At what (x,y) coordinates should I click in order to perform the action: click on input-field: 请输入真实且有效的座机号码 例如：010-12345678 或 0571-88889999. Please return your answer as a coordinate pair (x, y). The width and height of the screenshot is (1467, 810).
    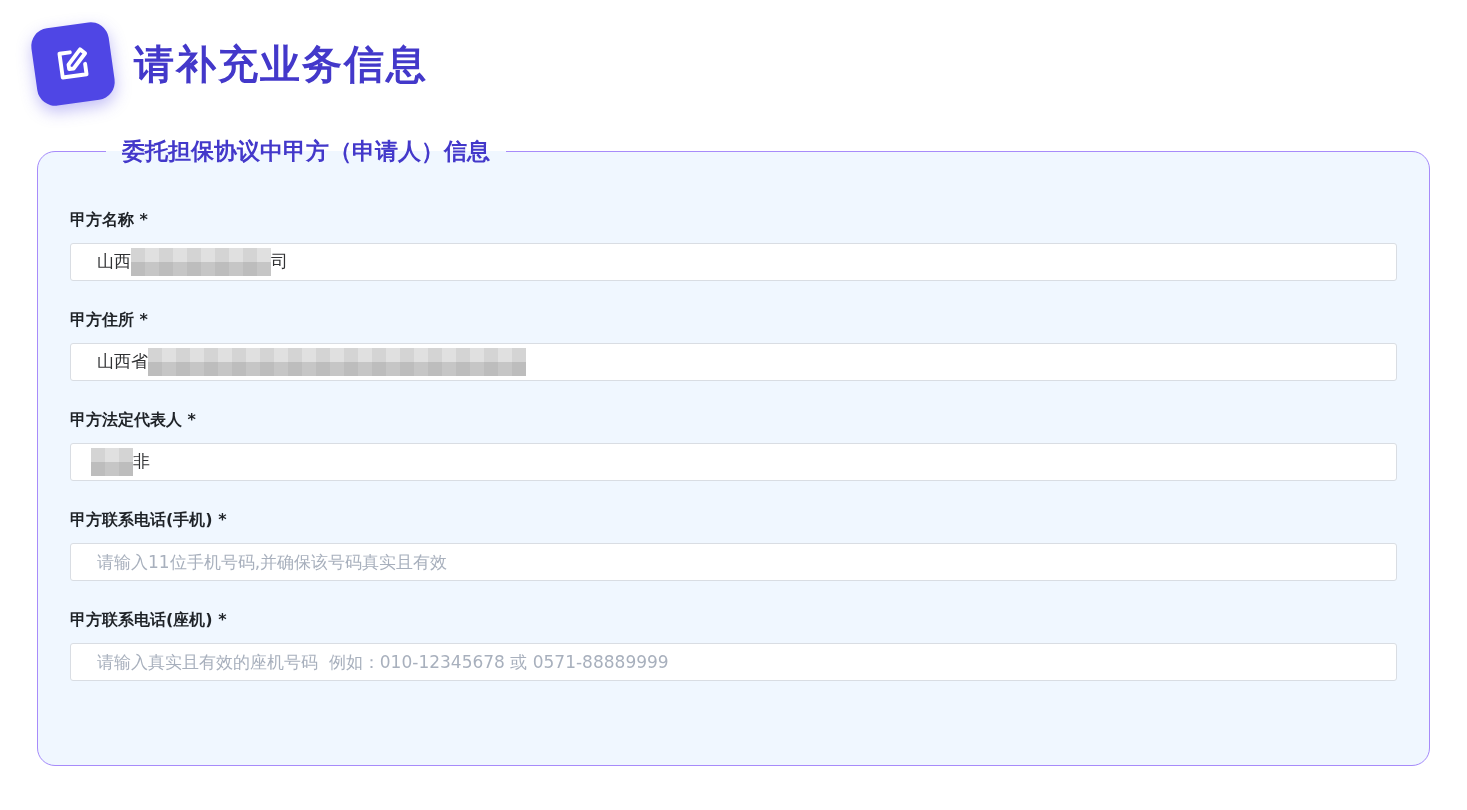
    Looking at the image, I should click on (733, 661).